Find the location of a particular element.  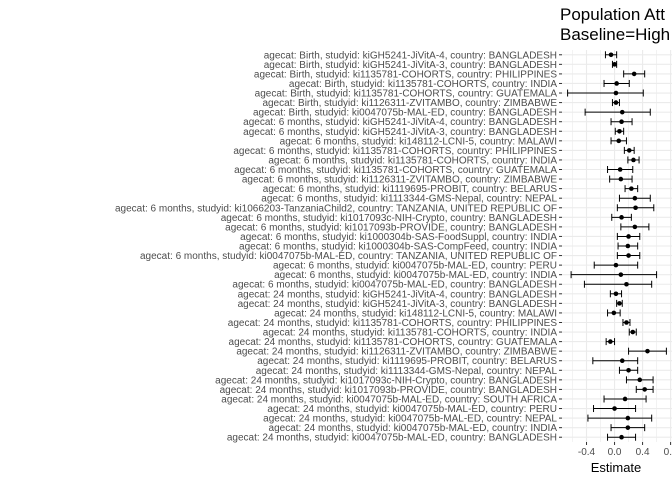

x-tick-label: -0.4 is located at coordinates (587, 452).